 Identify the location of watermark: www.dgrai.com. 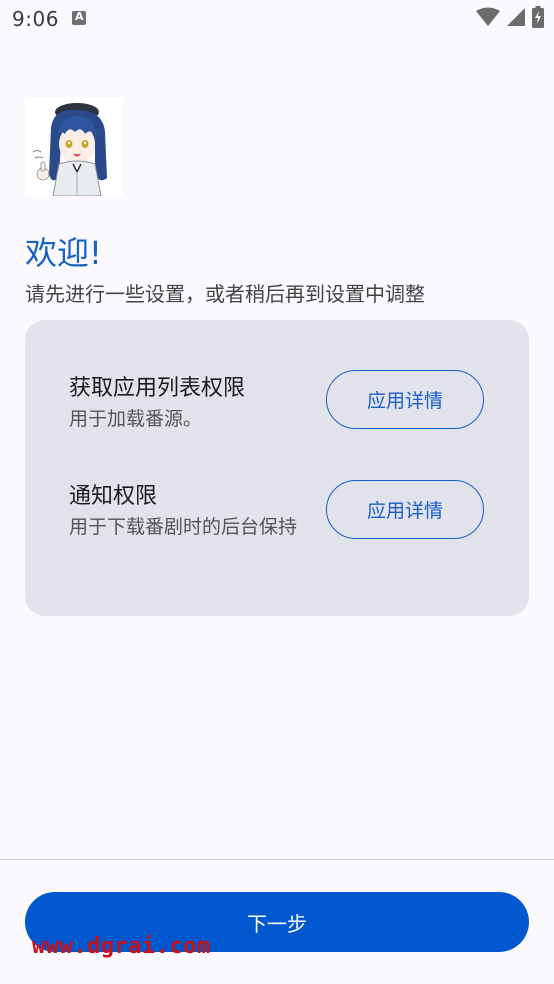
(121, 946).